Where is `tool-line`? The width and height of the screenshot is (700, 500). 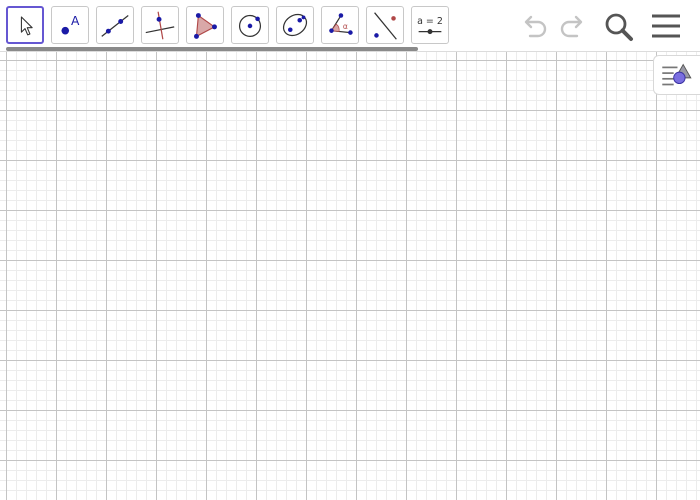
tool-line is located at coordinates (115, 25).